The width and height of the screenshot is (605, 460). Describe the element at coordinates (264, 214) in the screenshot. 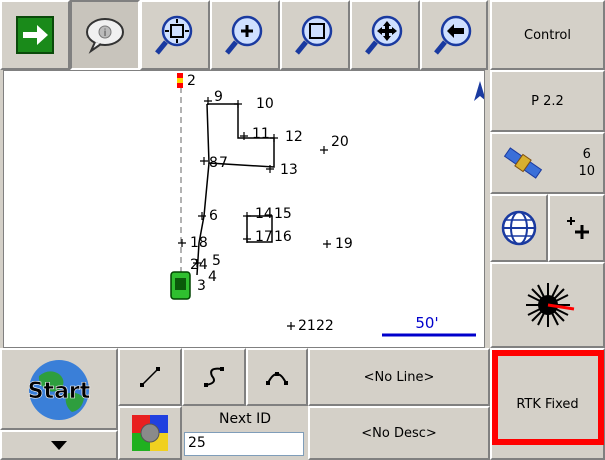

I see `point-label: 14` at that location.